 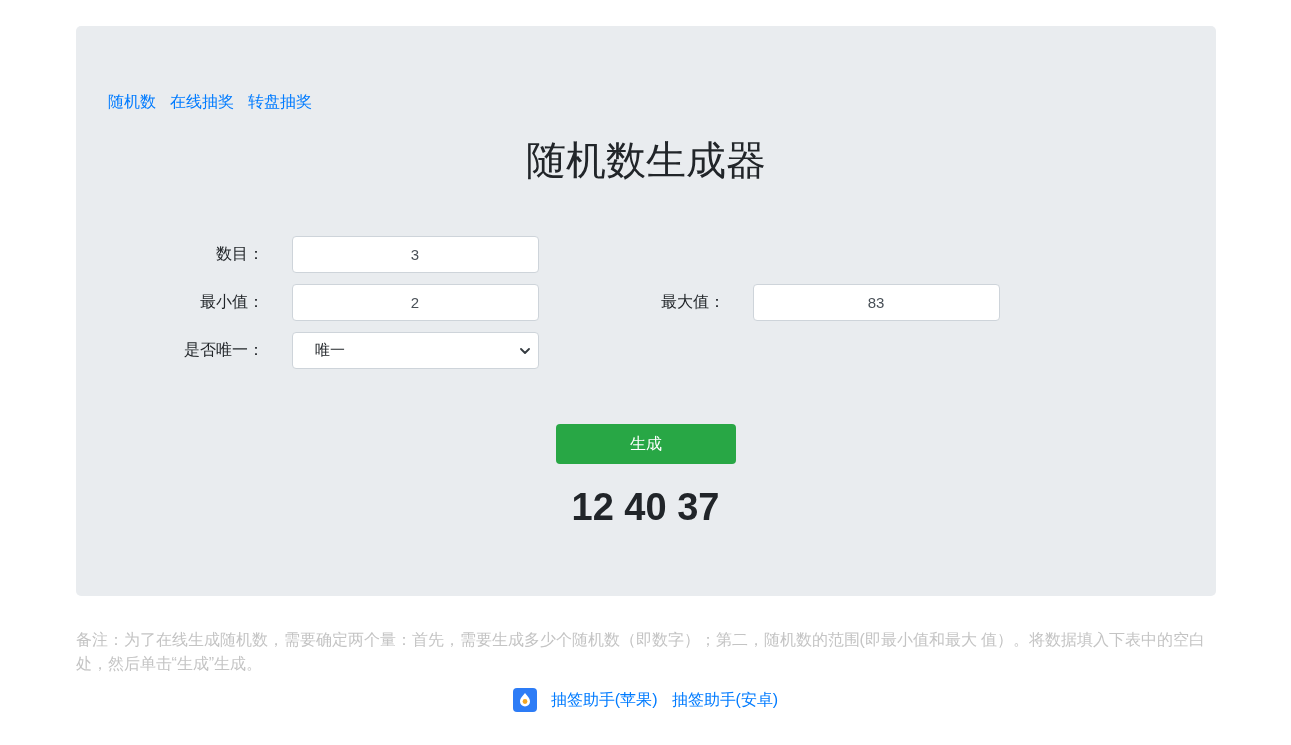 What do you see at coordinates (876, 302) in the screenshot?
I see `number-field: 83` at bounding box center [876, 302].